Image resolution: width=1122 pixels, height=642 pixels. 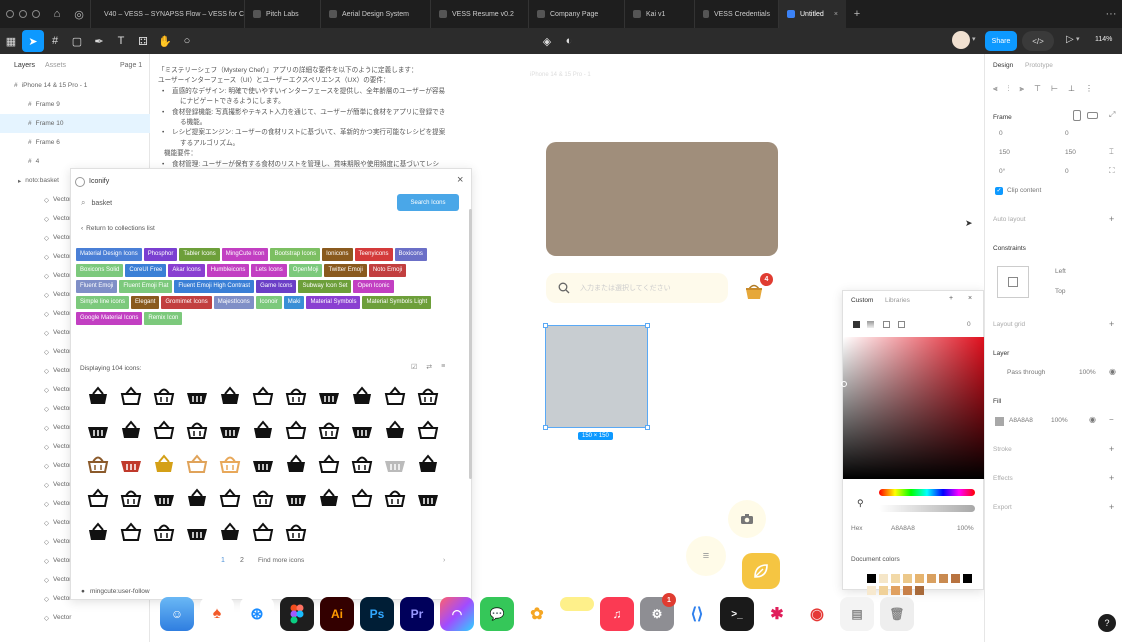 I want to click on add-ingredient-button, so click(x=761, y=571).